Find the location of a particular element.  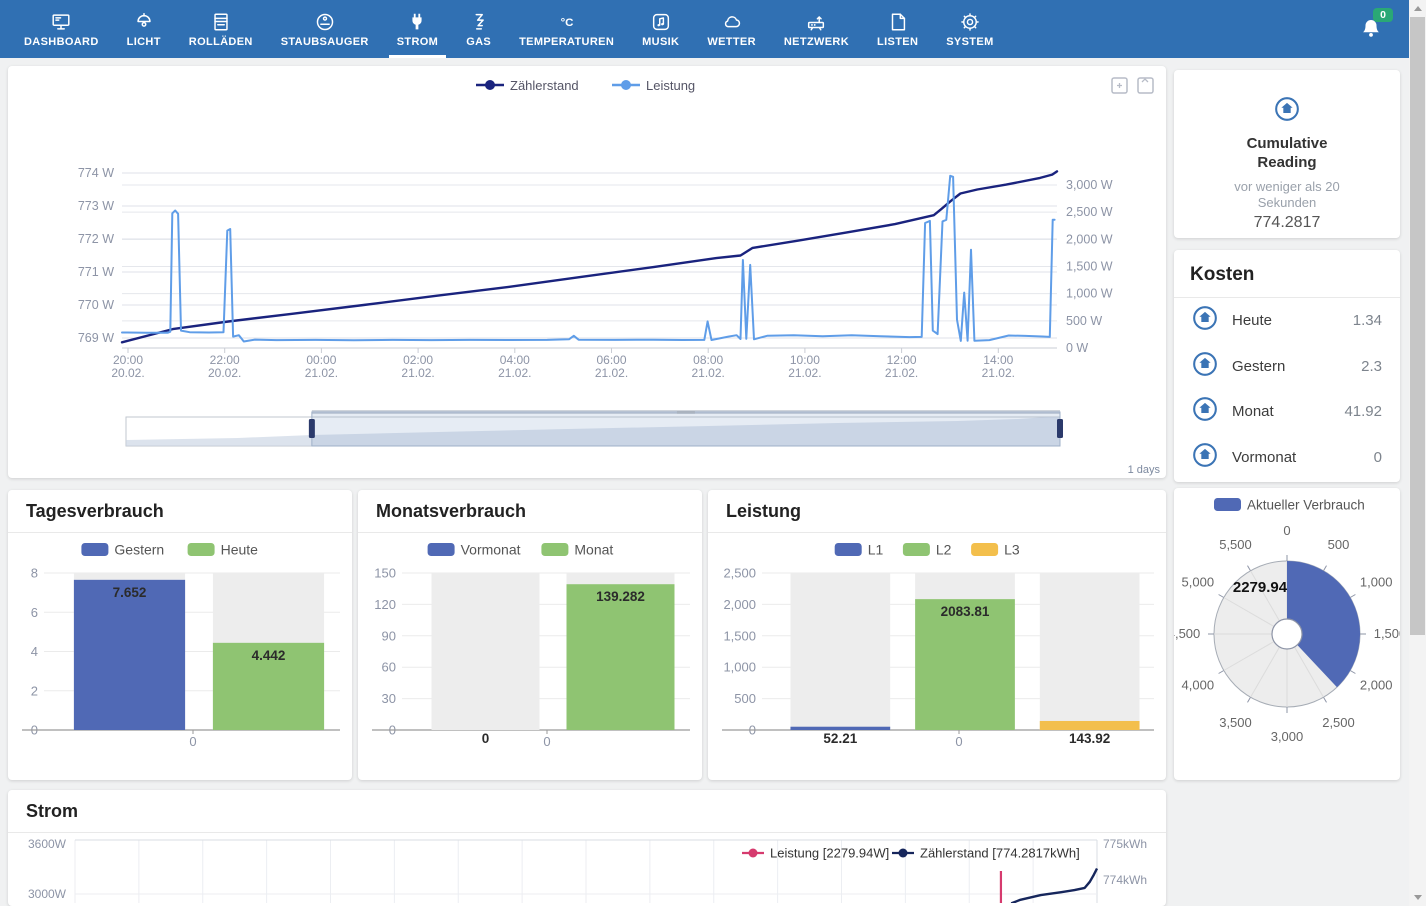

power-phases-title: Leistung is located at coordinates (937, 511).